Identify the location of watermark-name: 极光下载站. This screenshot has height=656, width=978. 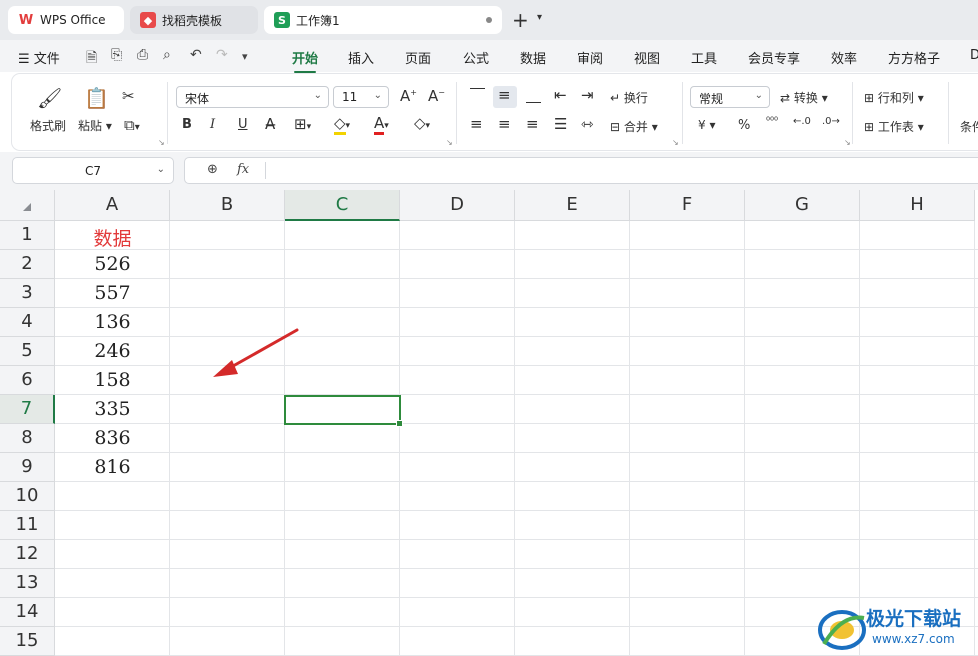
(914, 619).